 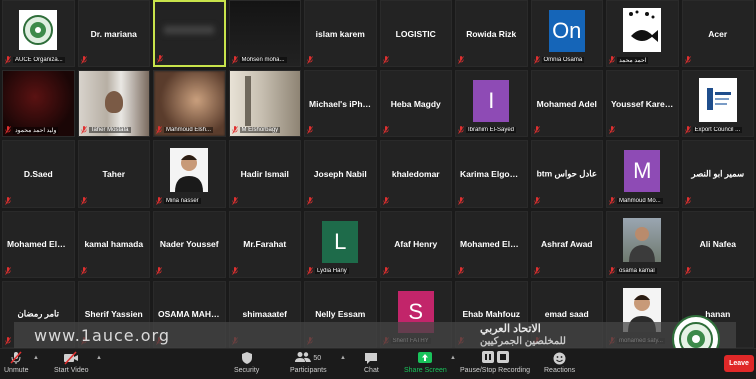 I want to click on participant-tile: LOGISTIC, so click(x=415, y=34).